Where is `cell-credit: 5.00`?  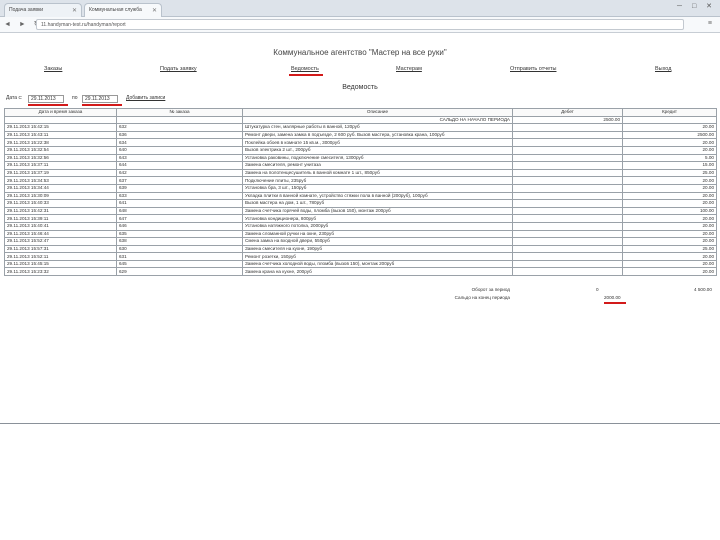
cell-credit: 5.00 is located at coordinates (669, 158).